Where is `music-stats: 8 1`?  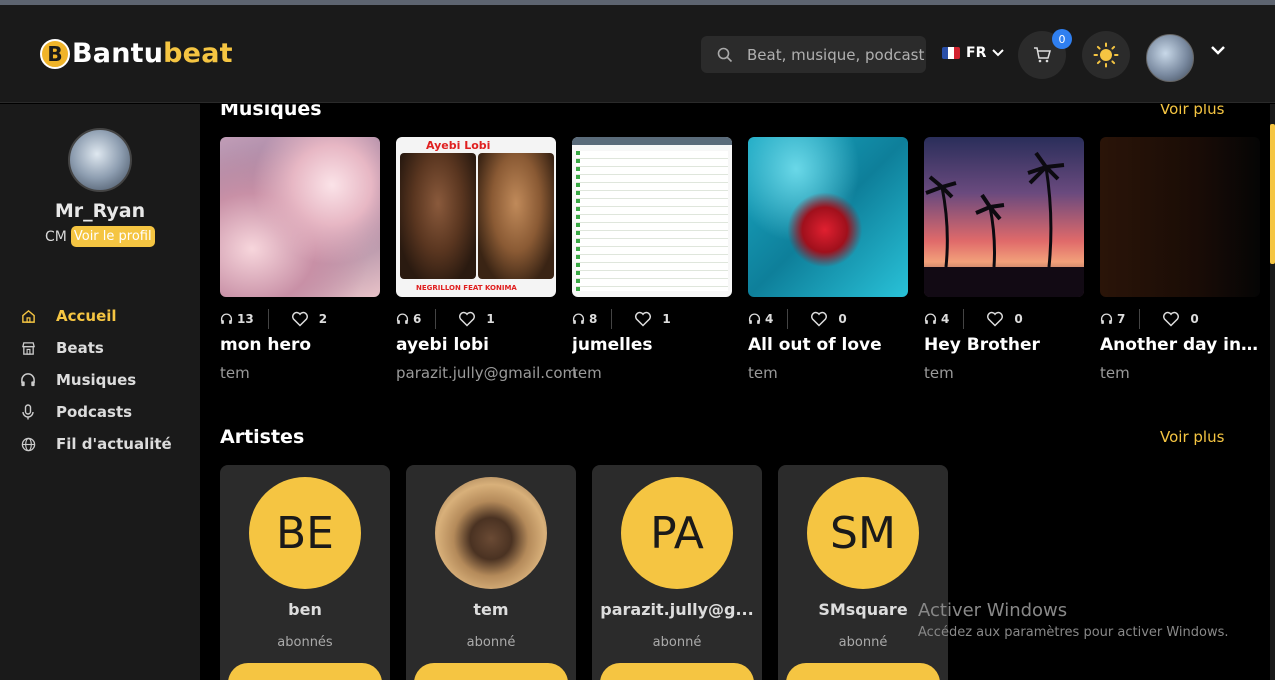 music-stats: 8 1 is located at coordinates (652, 319).